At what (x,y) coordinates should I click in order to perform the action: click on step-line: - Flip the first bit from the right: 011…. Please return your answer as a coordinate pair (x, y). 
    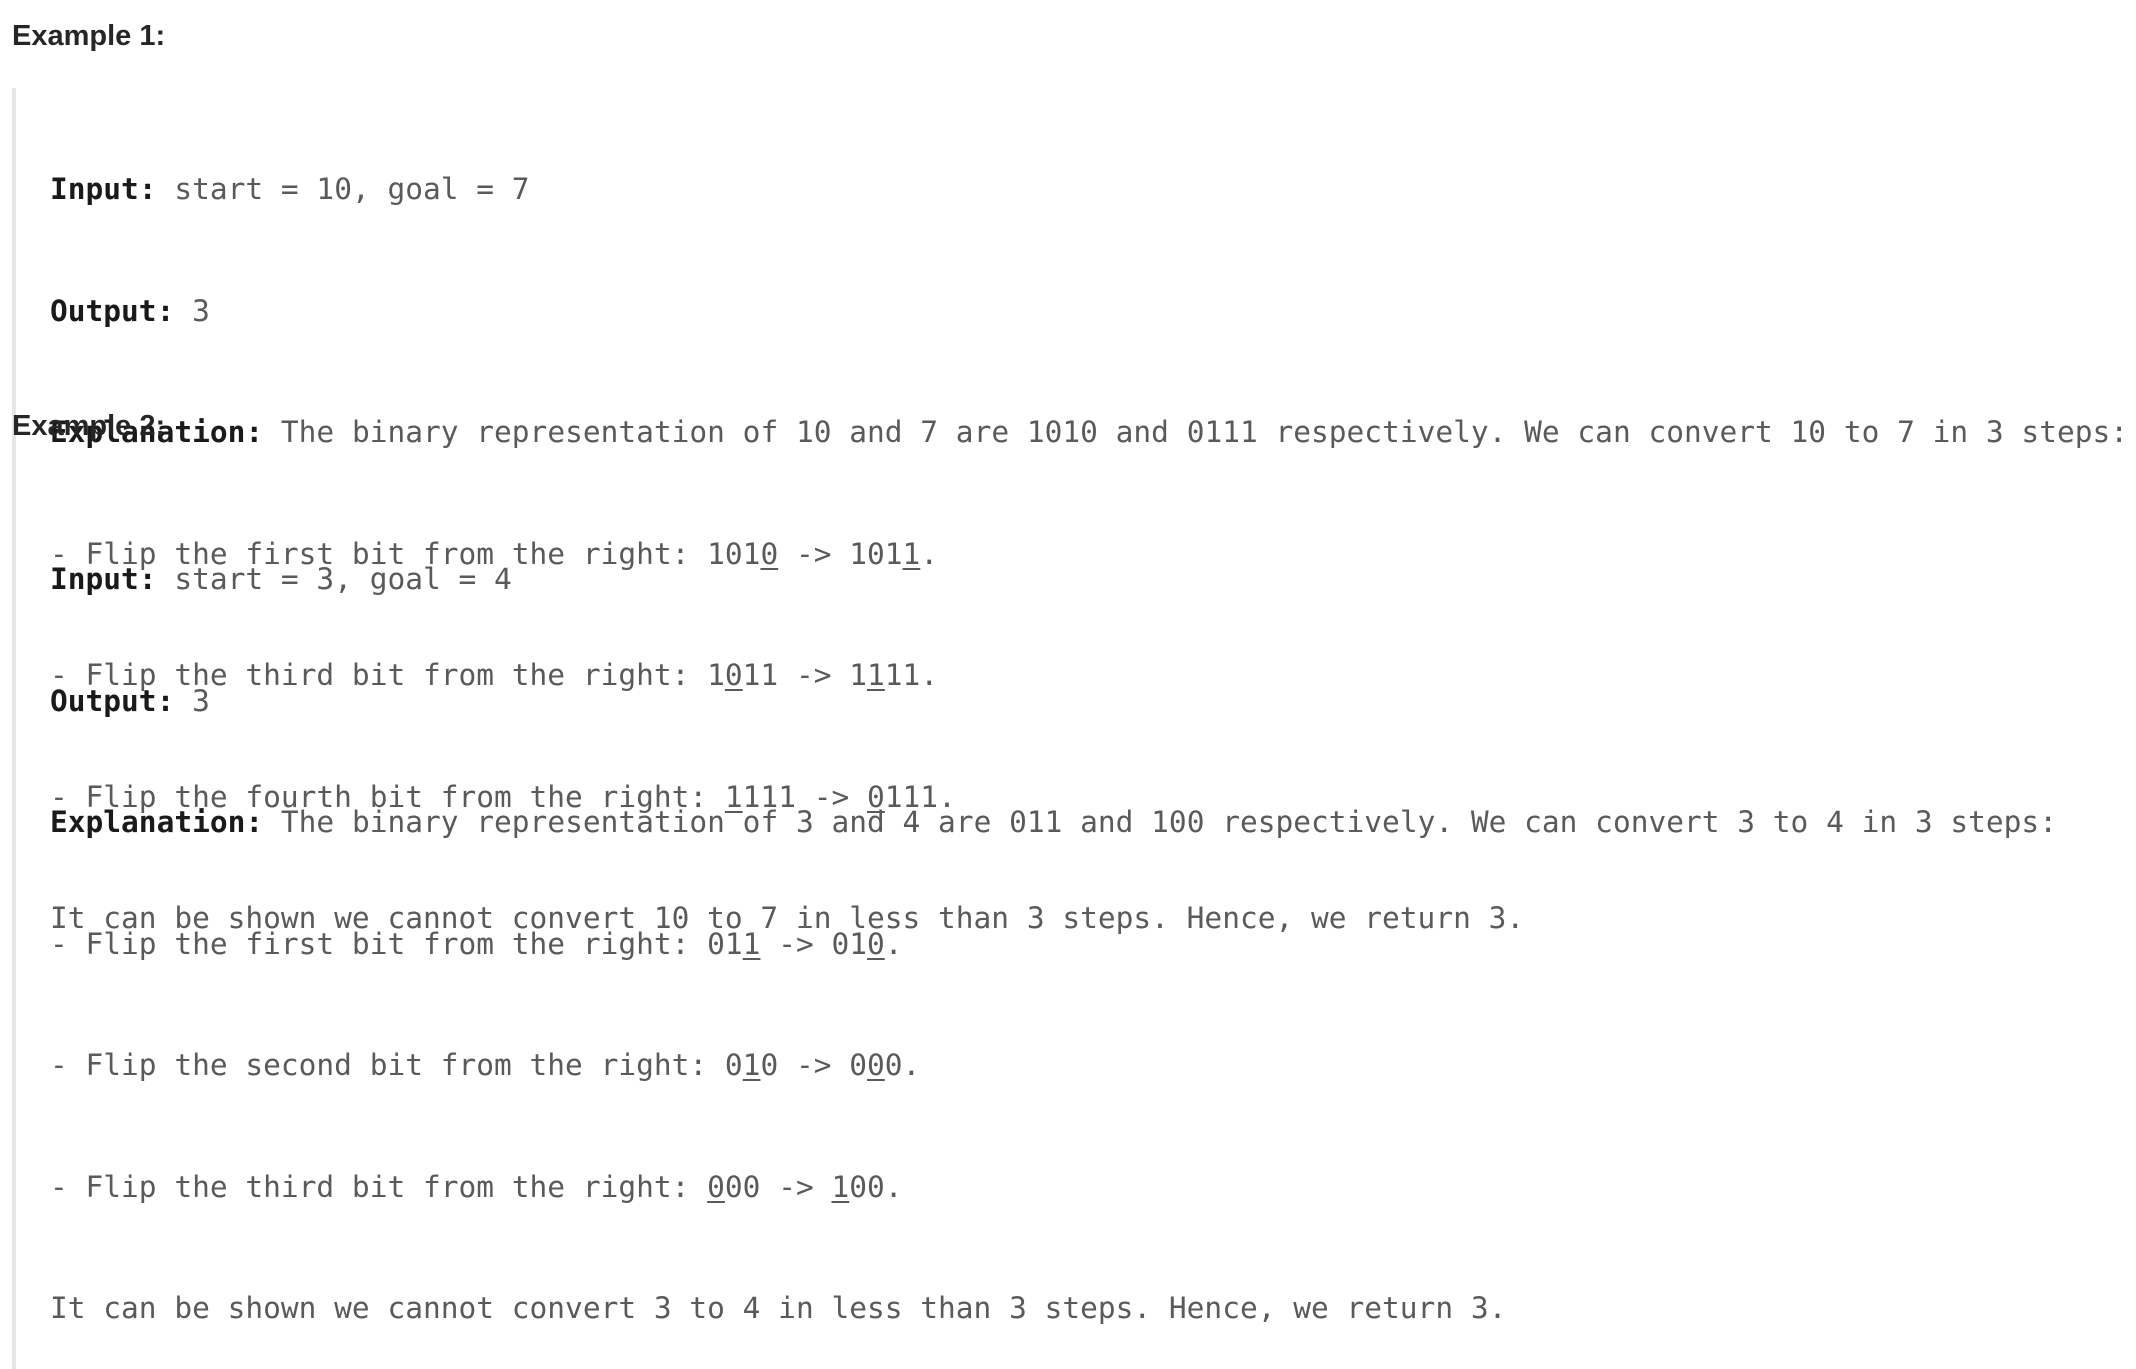
    Looking at the image, I should click on (1053, 944).